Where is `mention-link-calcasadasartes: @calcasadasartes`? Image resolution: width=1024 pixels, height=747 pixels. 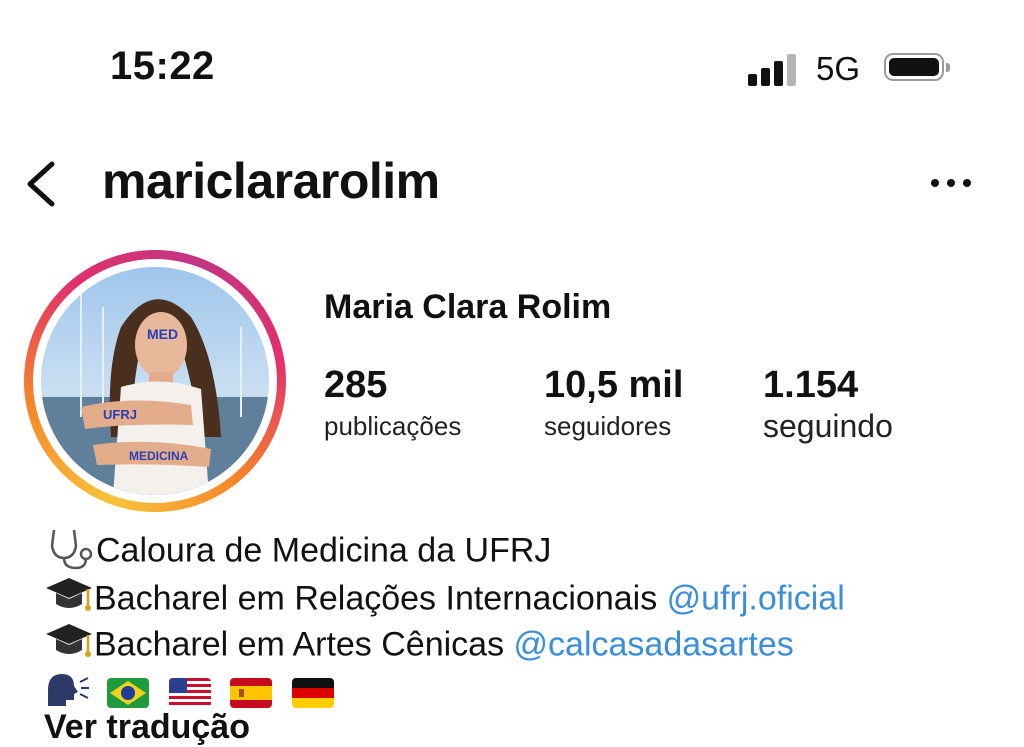 mention-link-calcasadasartes: @calcasadasartes is located at coordinates (654, 644).